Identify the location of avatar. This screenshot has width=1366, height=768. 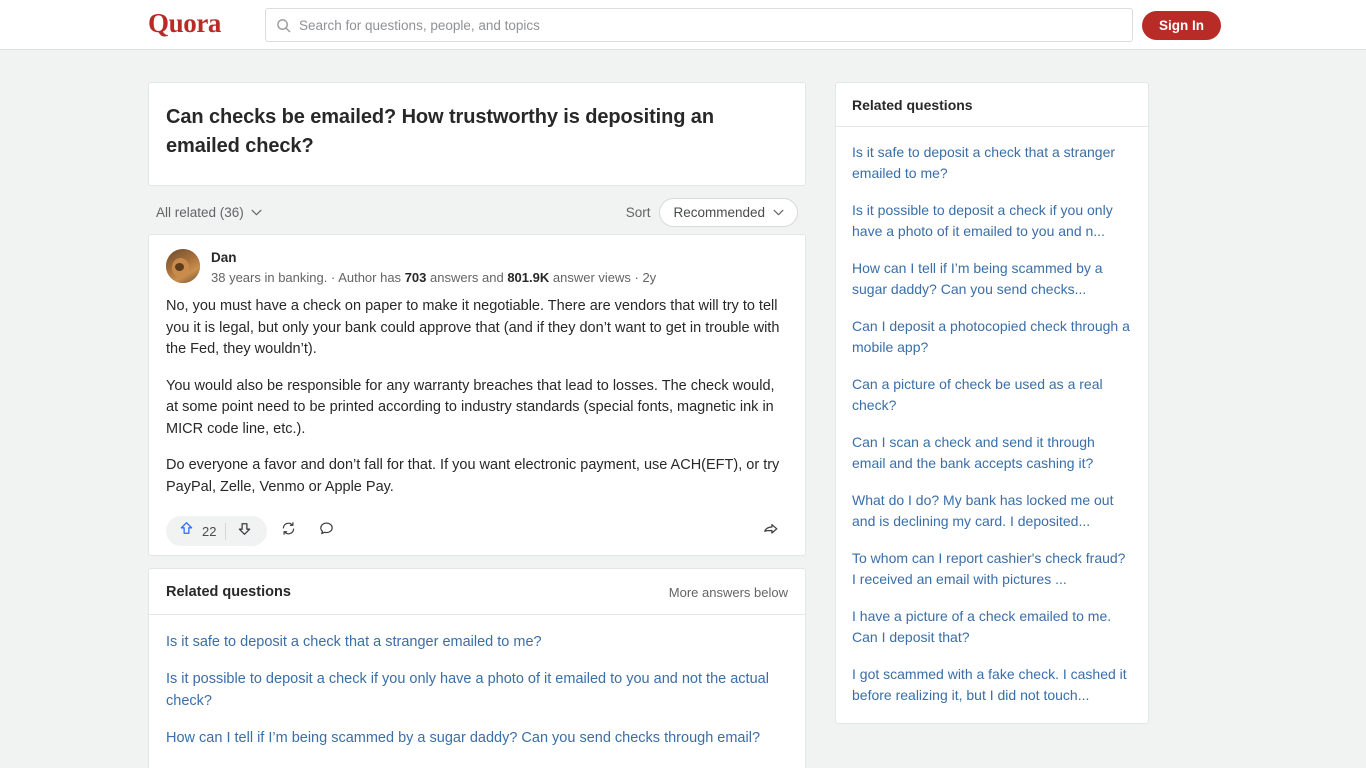
(183, 266).